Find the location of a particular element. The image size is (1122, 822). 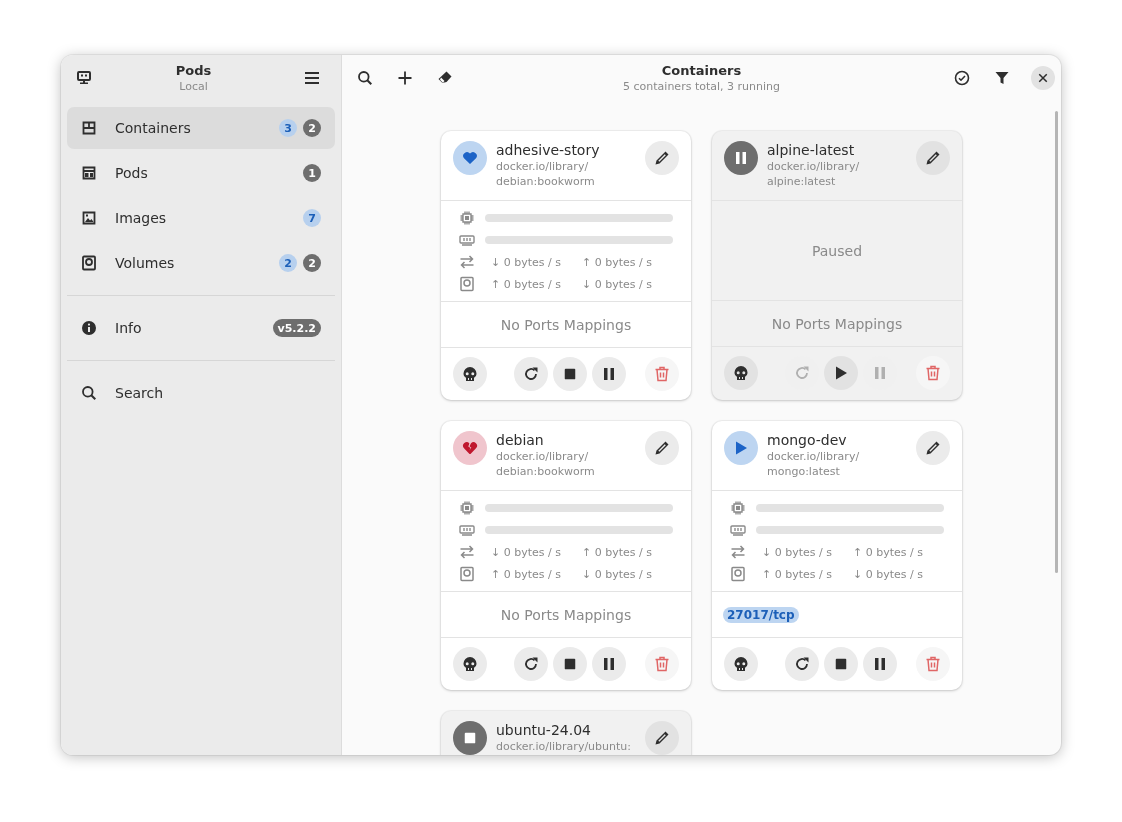

sidebar-item: Containers 3 2 is located at coordinates (201, 128).